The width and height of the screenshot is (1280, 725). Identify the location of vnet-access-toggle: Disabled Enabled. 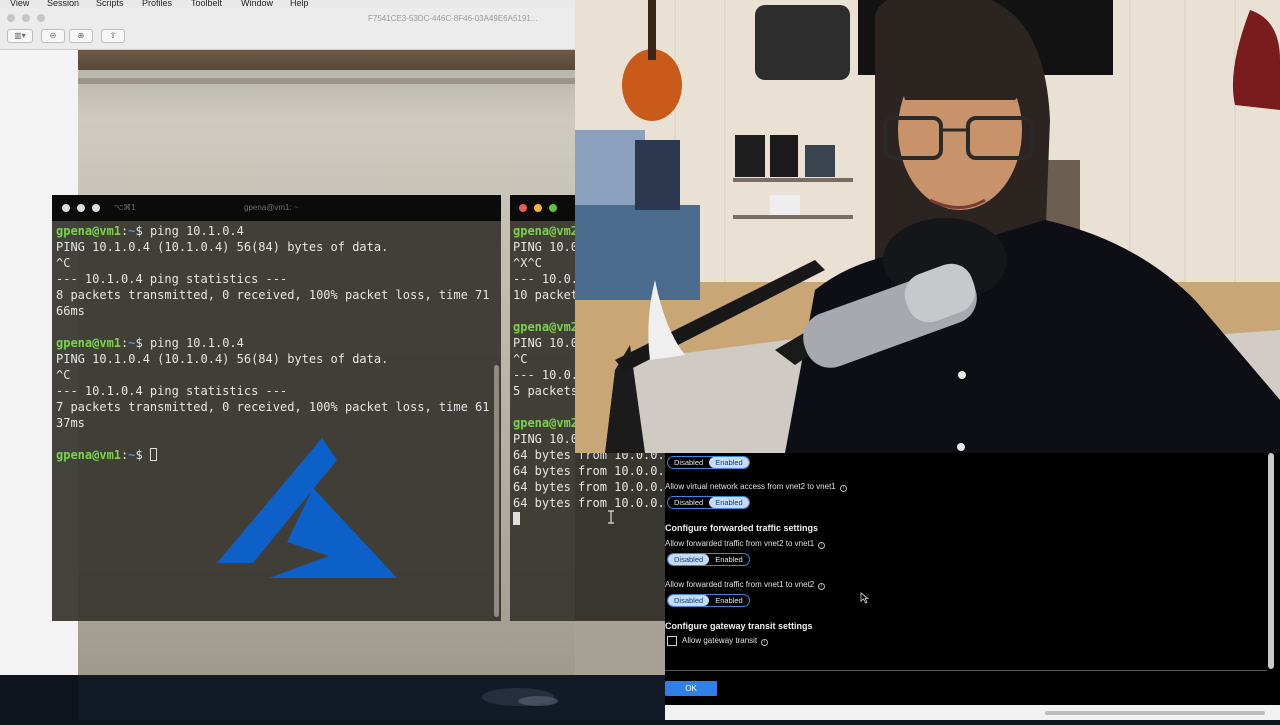
(708, 502).